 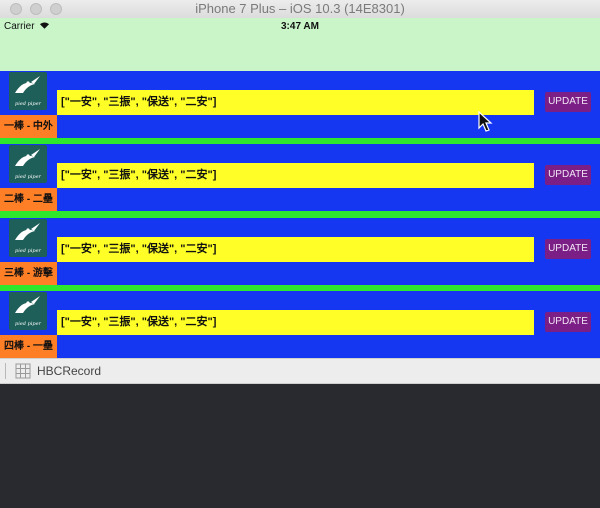 I want to click on status-time: 3:47 AM, so click(x=300, y=26).